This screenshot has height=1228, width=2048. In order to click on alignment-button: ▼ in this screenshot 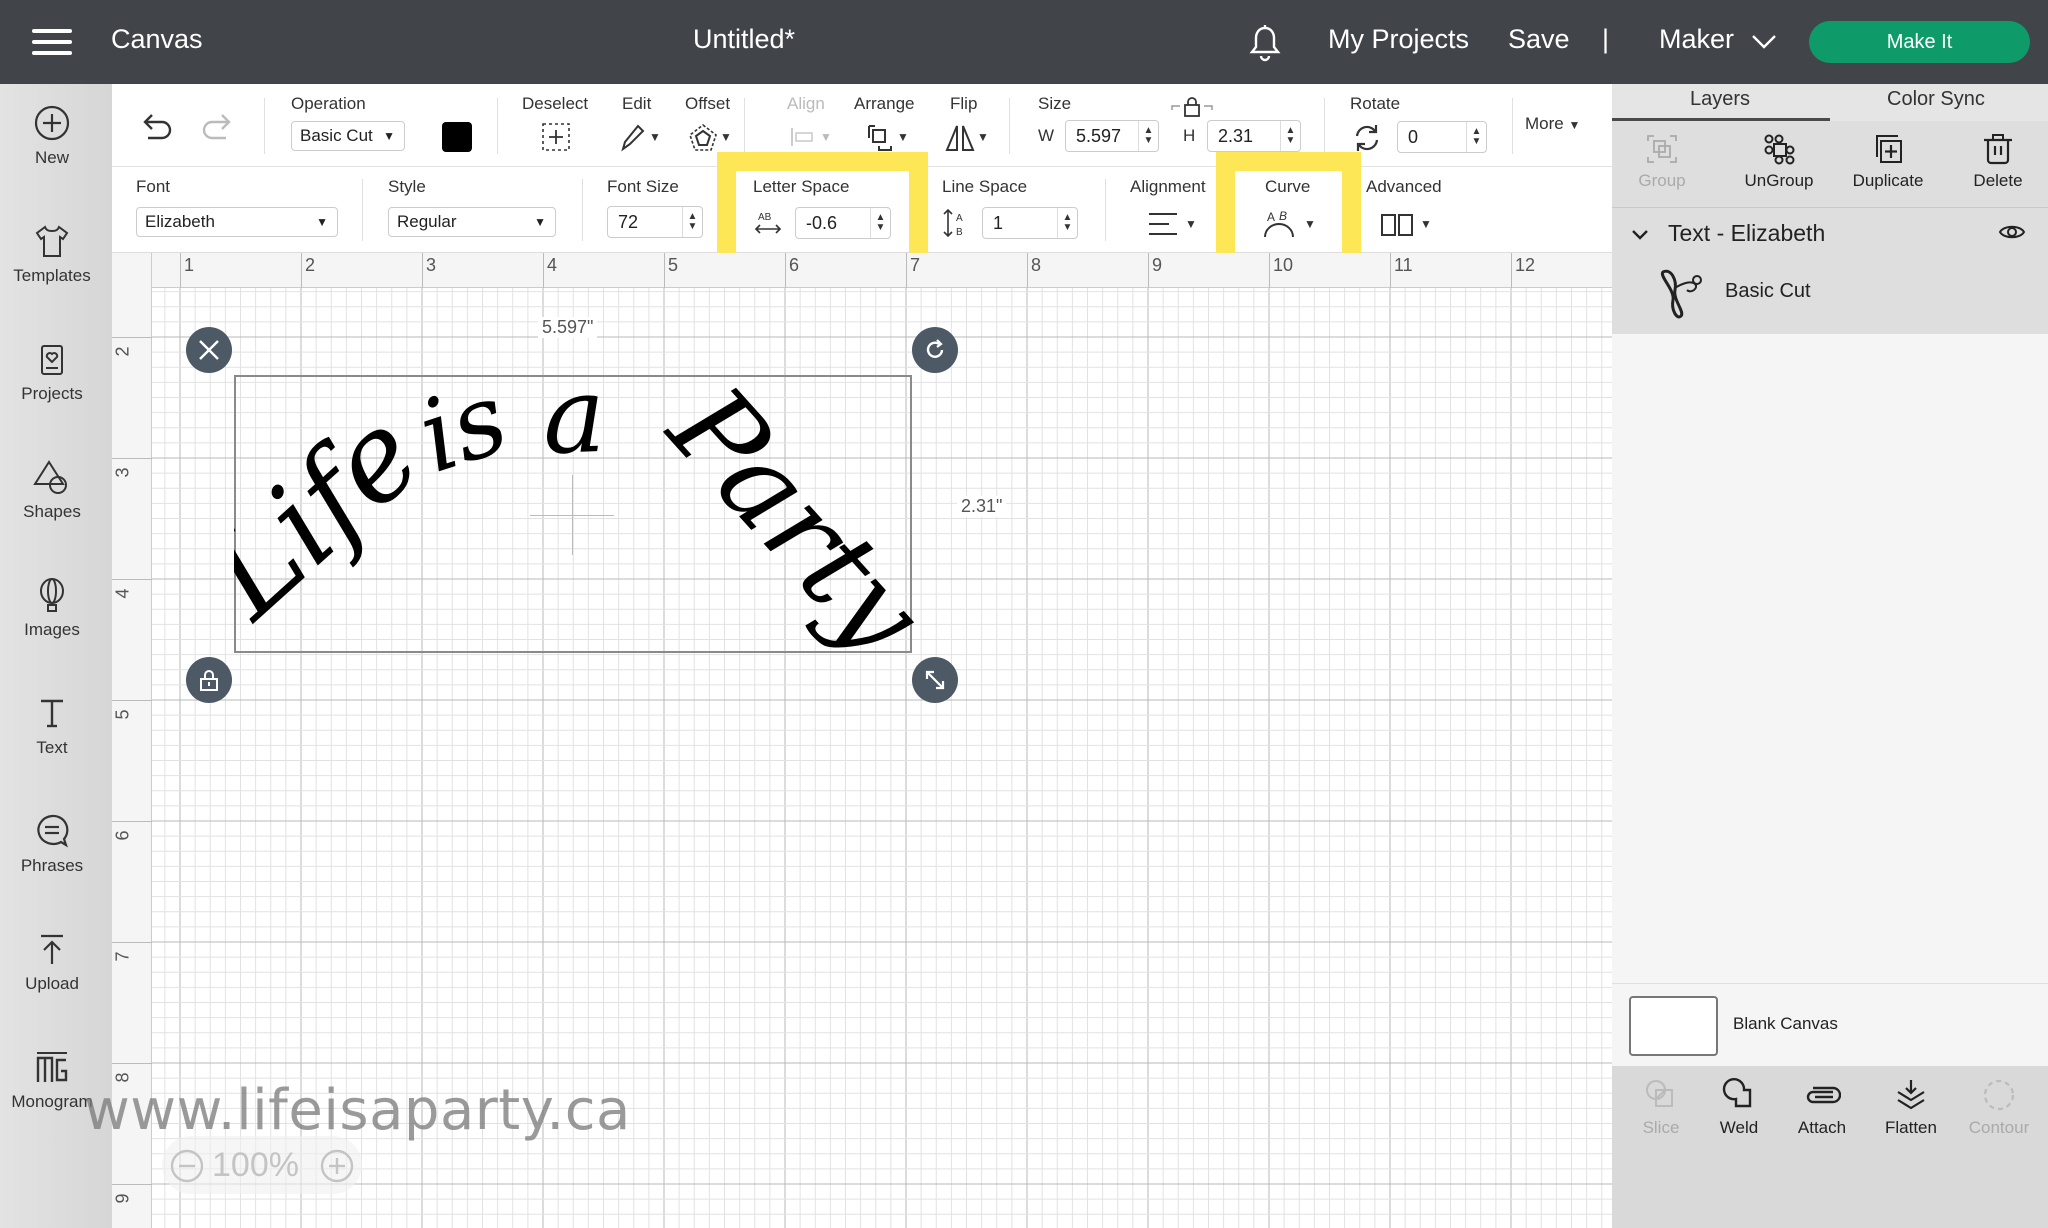, I will do `click(1172, 226)`.